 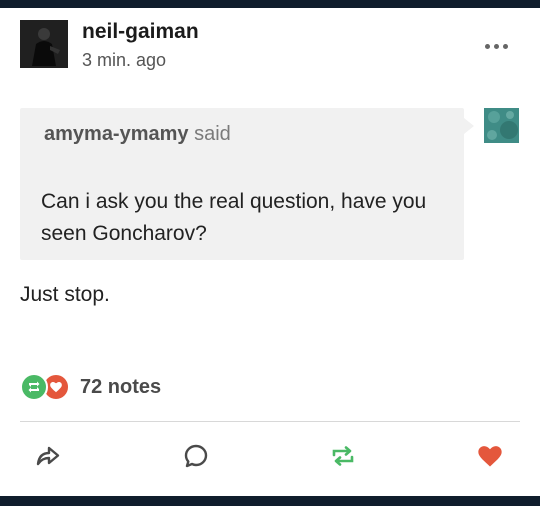 I want to click on quote-author-link: amyma-ymamy, so click(x=116, y=134).